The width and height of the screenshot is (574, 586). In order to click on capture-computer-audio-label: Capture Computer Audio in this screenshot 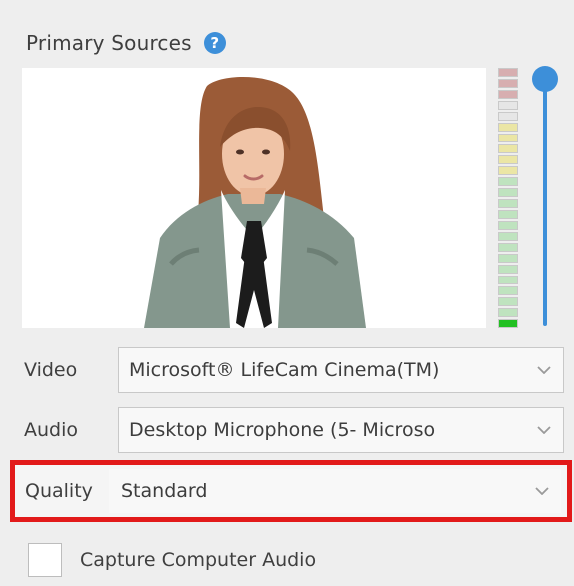, I will do `click(198, 560)`.